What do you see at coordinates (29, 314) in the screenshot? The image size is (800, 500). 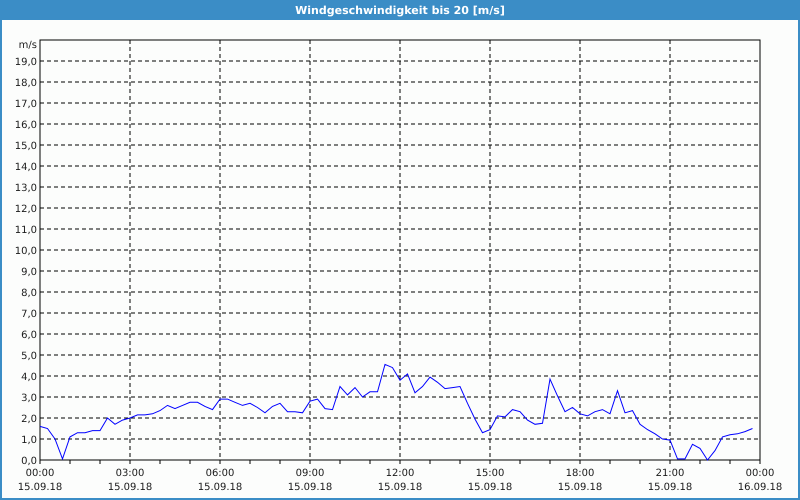 I see `y-tick-label: 7,0` at bounding box center [29, 314].